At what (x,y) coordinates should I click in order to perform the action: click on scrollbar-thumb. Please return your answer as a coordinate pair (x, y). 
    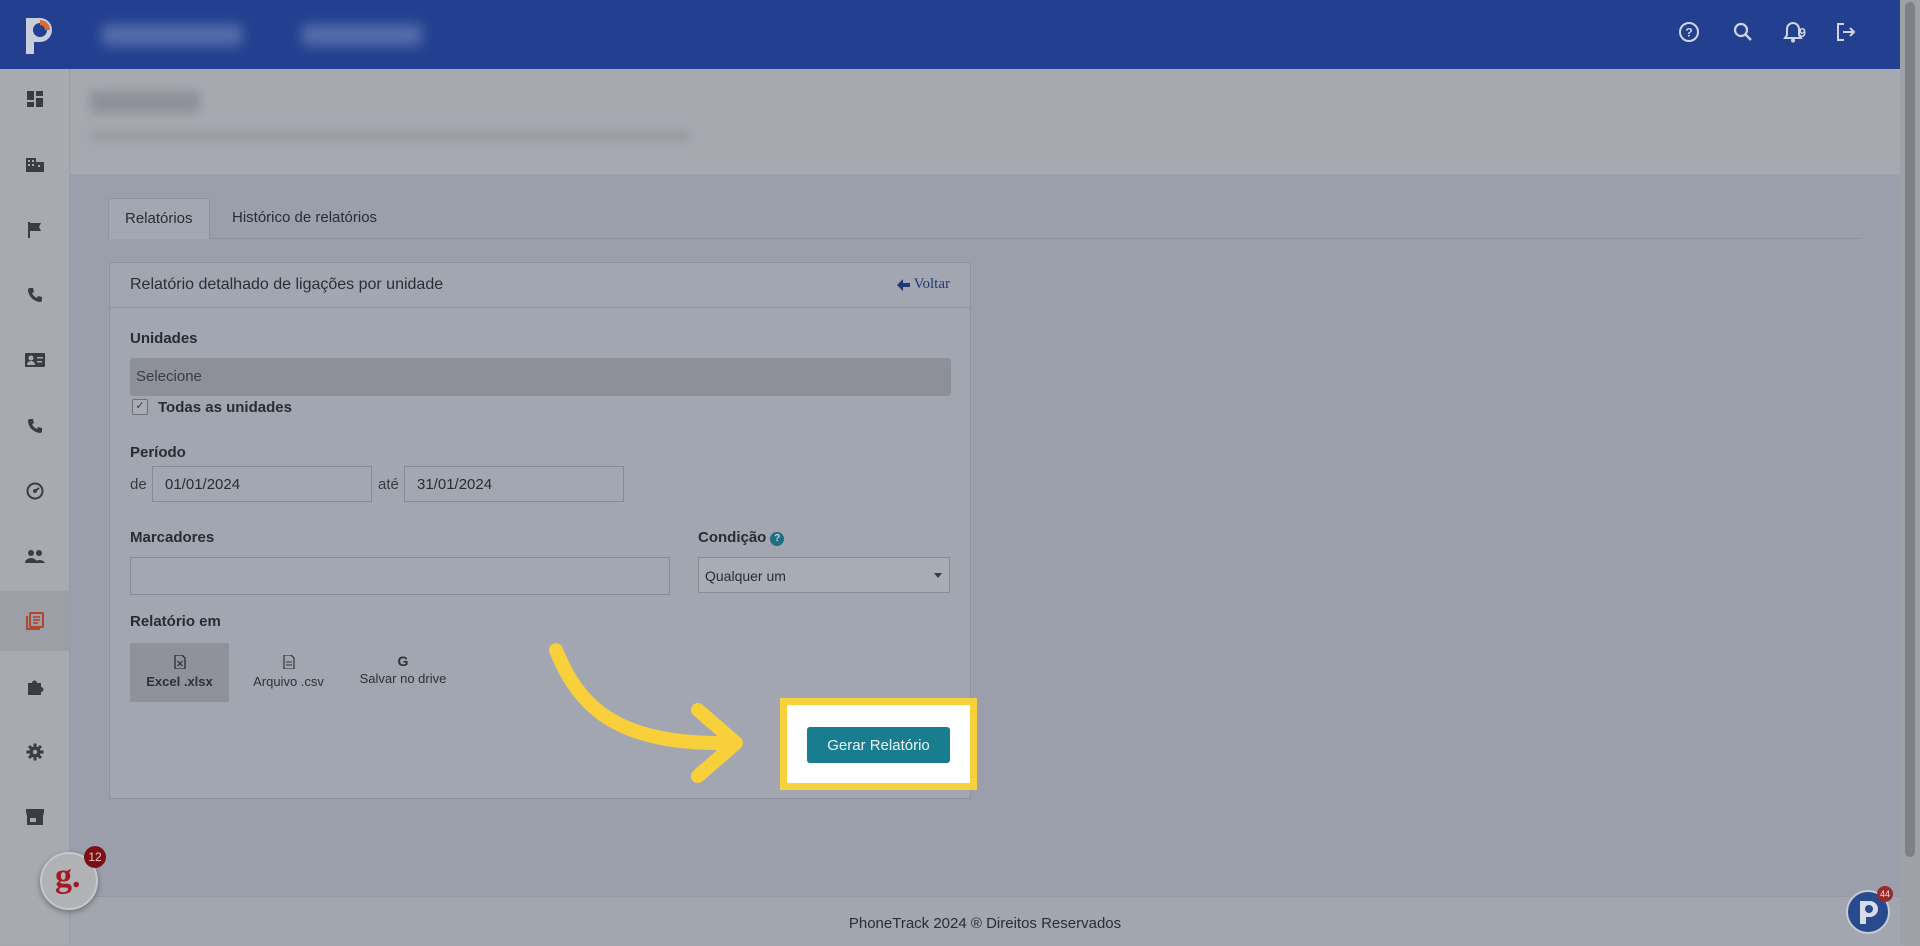
    Looking at the image, I should click on (1910, 429).